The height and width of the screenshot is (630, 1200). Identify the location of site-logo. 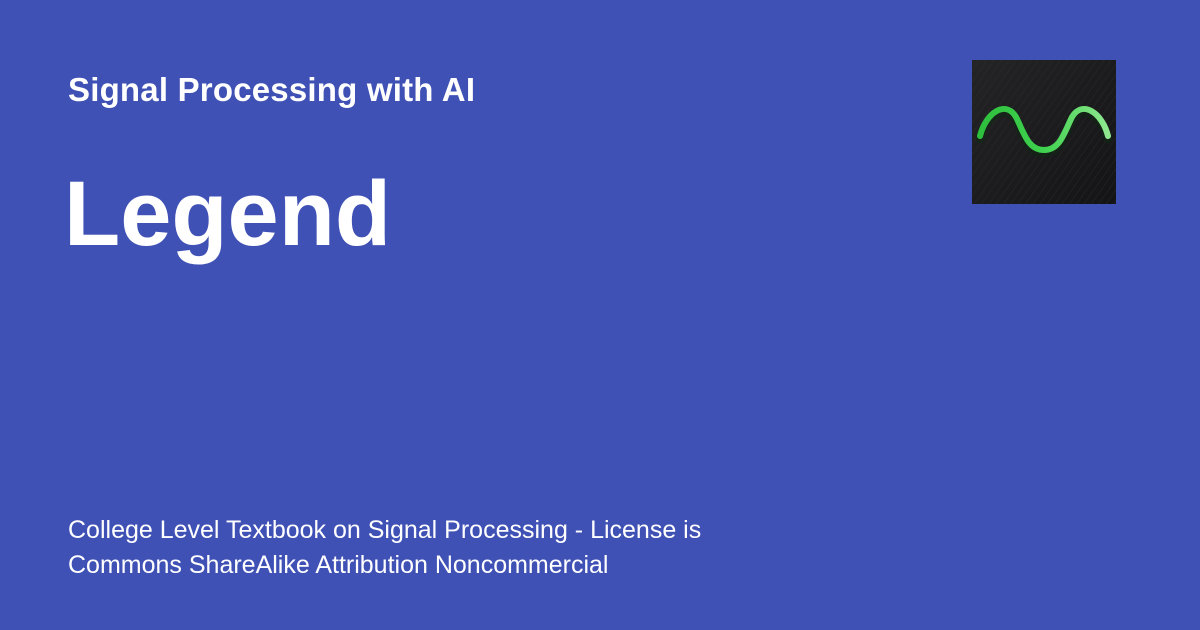
(1044, 132).